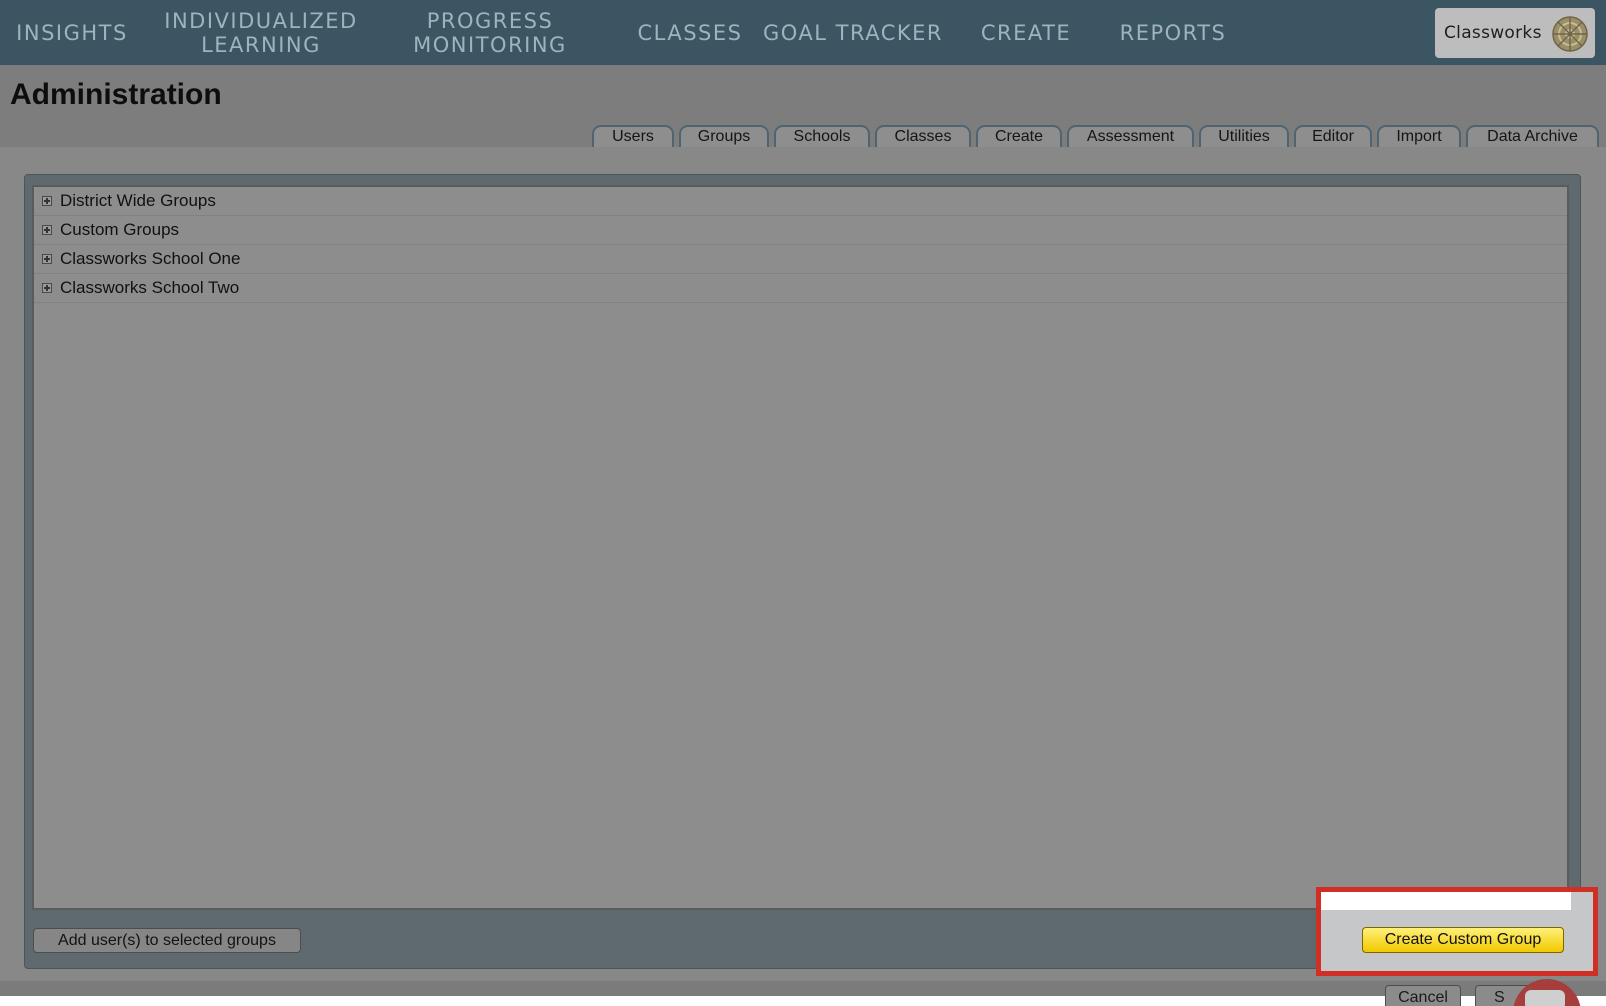 The height and width of the screenshot is (1006, 1606). I want to click on footer-bar, so click(803, 988).